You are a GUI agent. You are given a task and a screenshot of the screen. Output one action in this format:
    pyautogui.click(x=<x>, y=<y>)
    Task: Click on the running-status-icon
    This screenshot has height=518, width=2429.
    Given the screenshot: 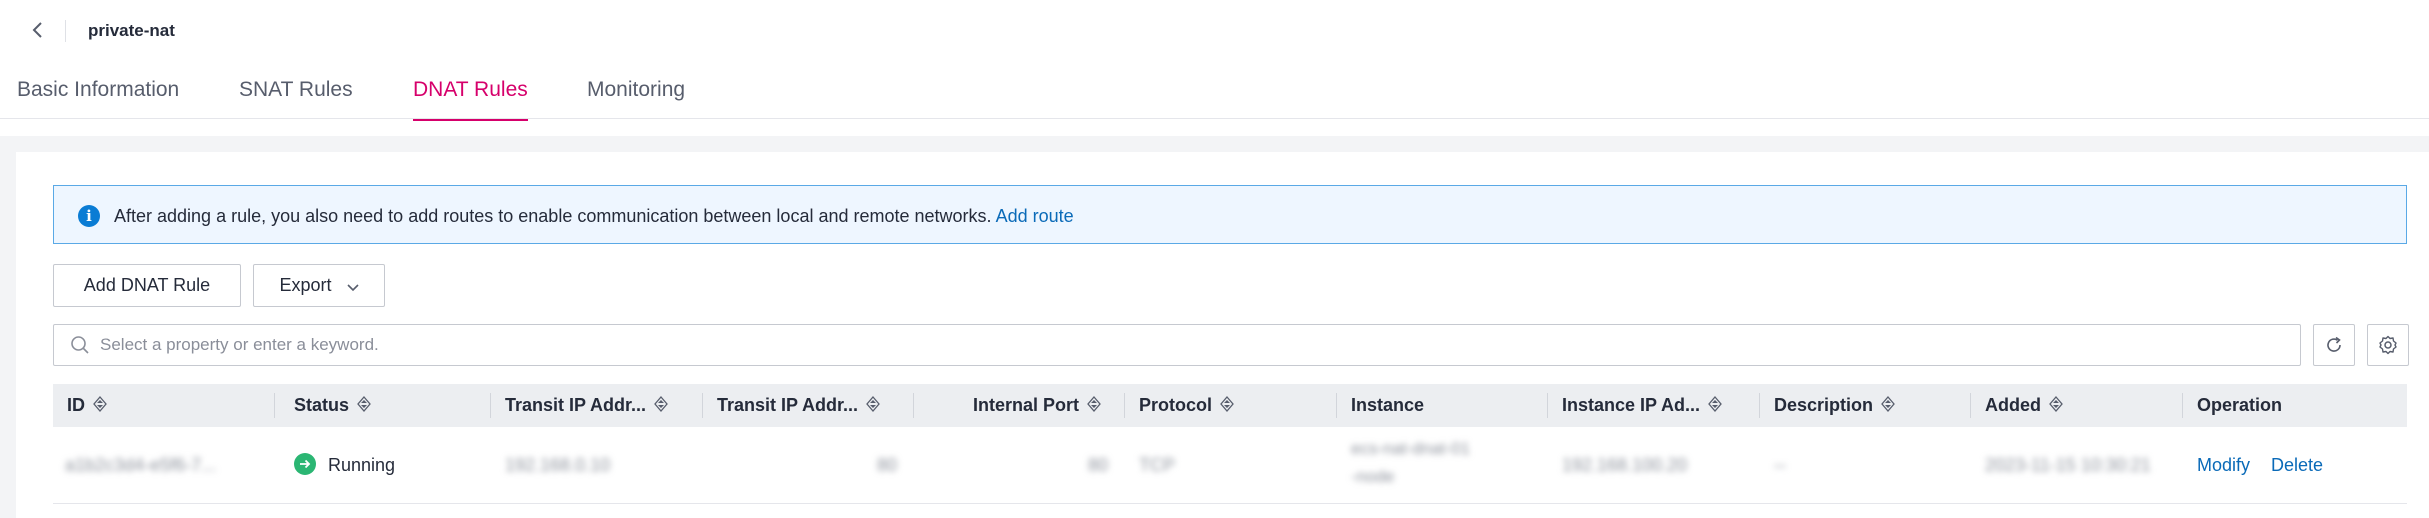 What is the action you would take?
    pyautogui.click(x=305, y=464)
    